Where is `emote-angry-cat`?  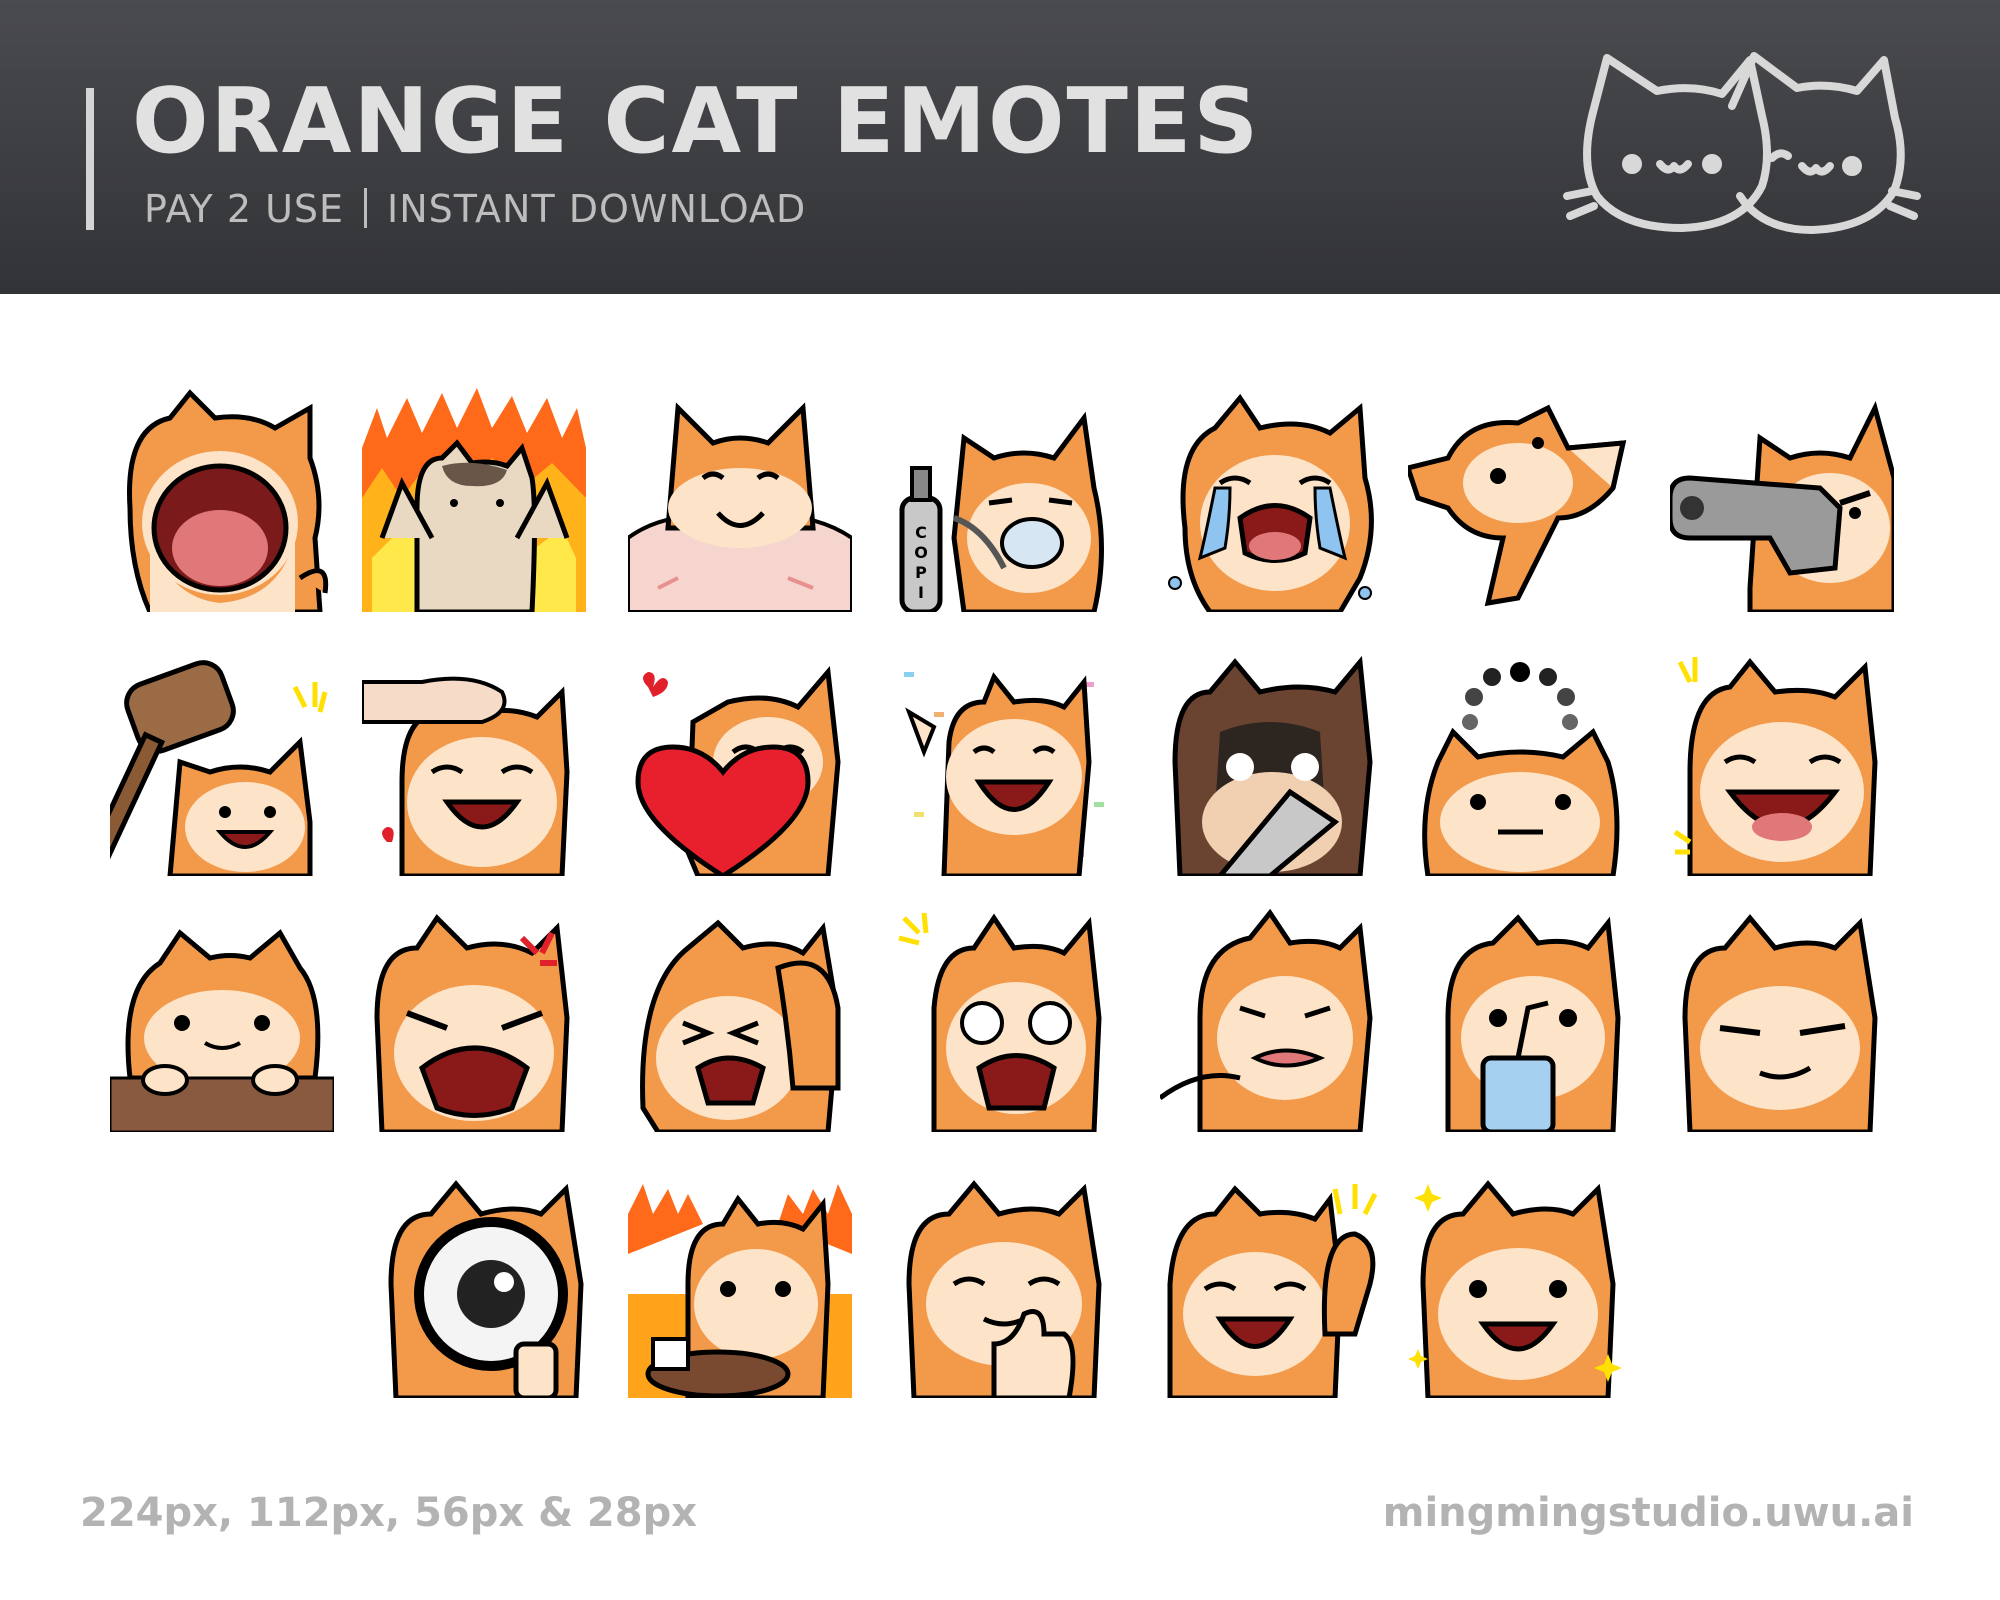
emote-angry-cat is located at coordinates (474, 1020).